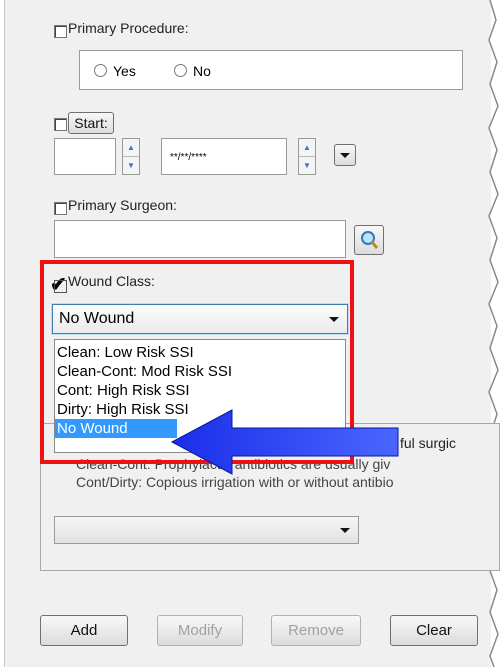 The height and width of the screenshot is (667, 504). I want to click on remove-button: Remove, so click(316, 630).